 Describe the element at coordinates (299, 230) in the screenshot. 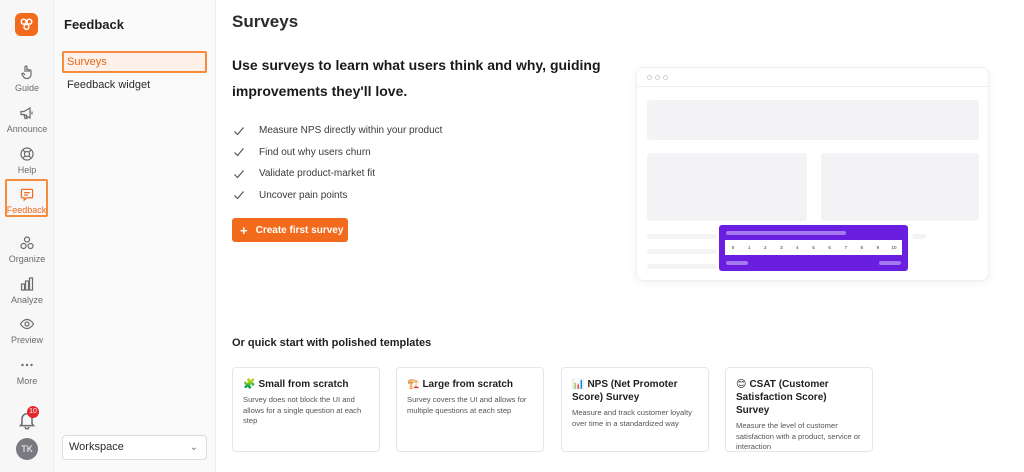

I see `cta-label: Create first survey` at that location.